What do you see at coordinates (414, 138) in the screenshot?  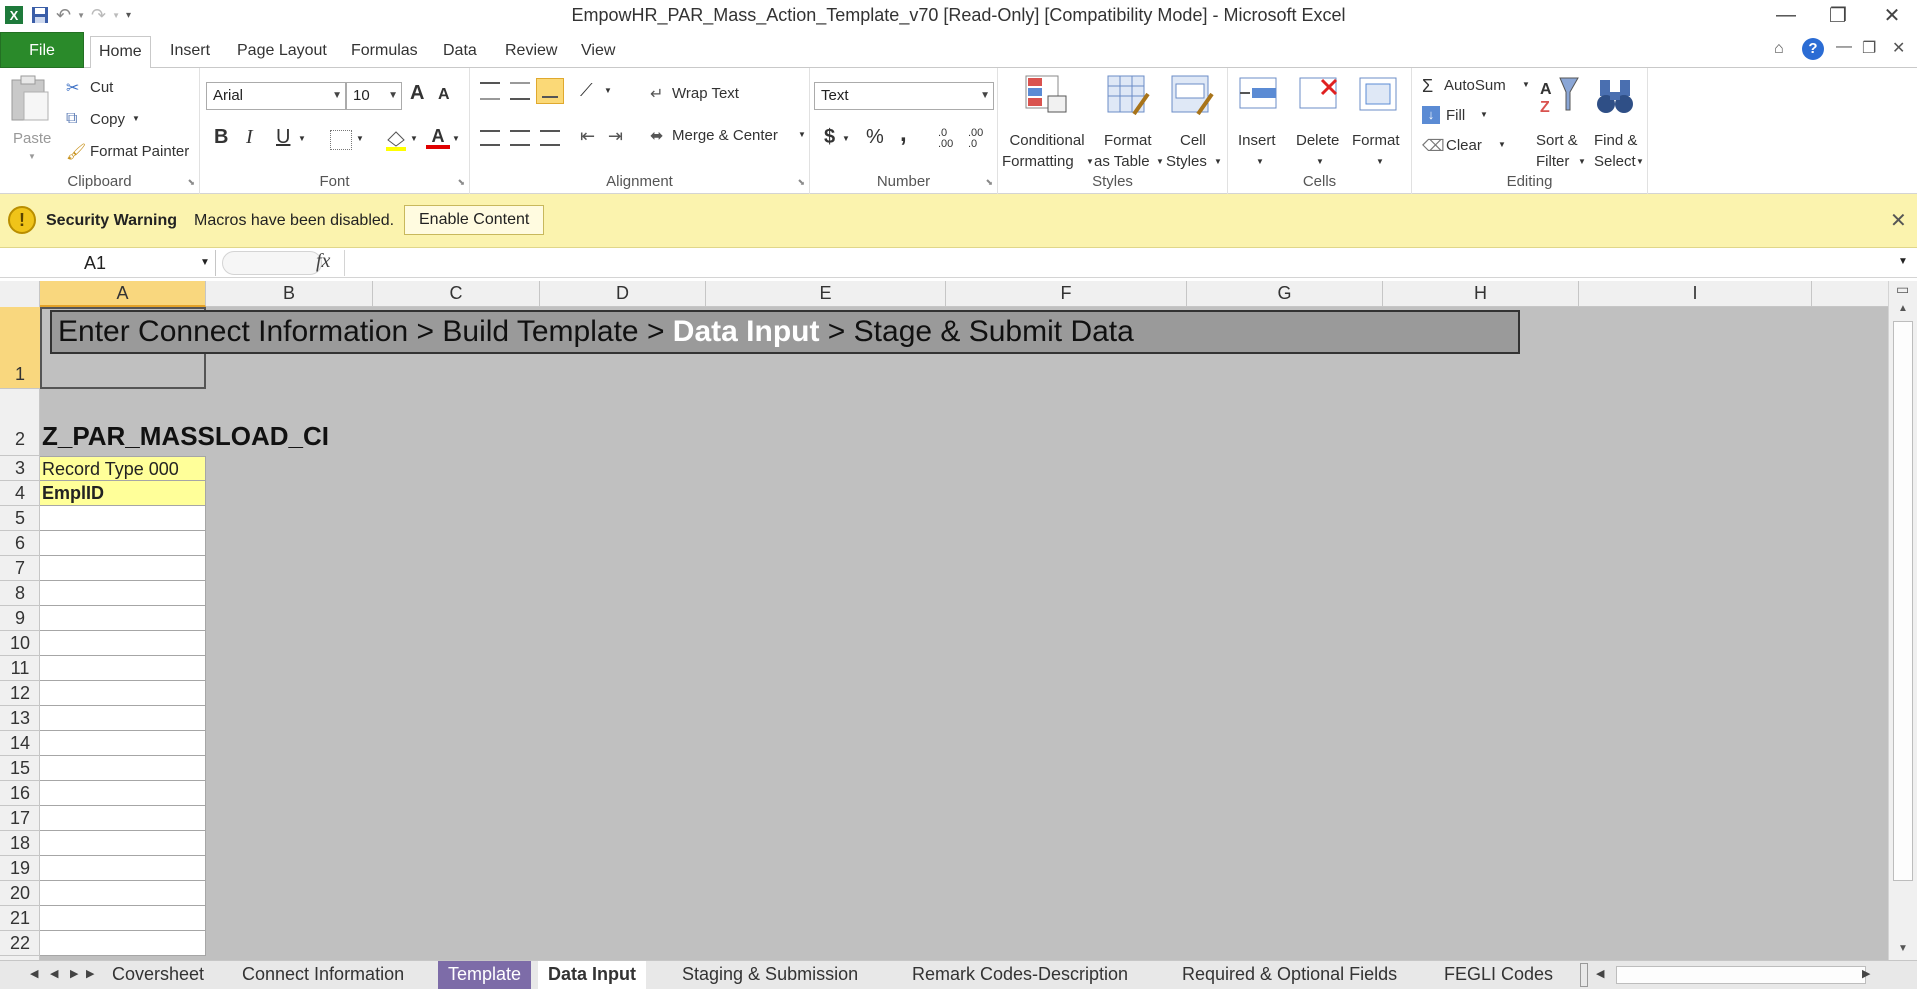 I see `fill-color-dropdown-icon: ▼` at bounding box center [414, 138].